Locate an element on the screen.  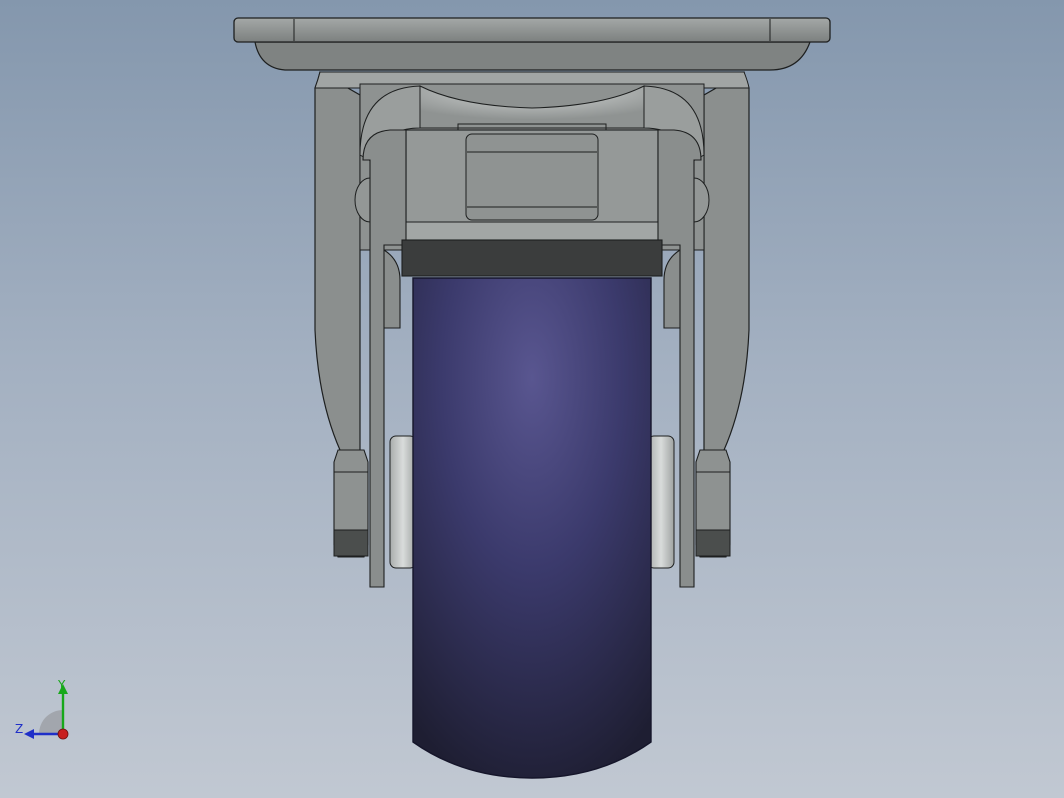
brake-pad is located at coordinates (532, 258).